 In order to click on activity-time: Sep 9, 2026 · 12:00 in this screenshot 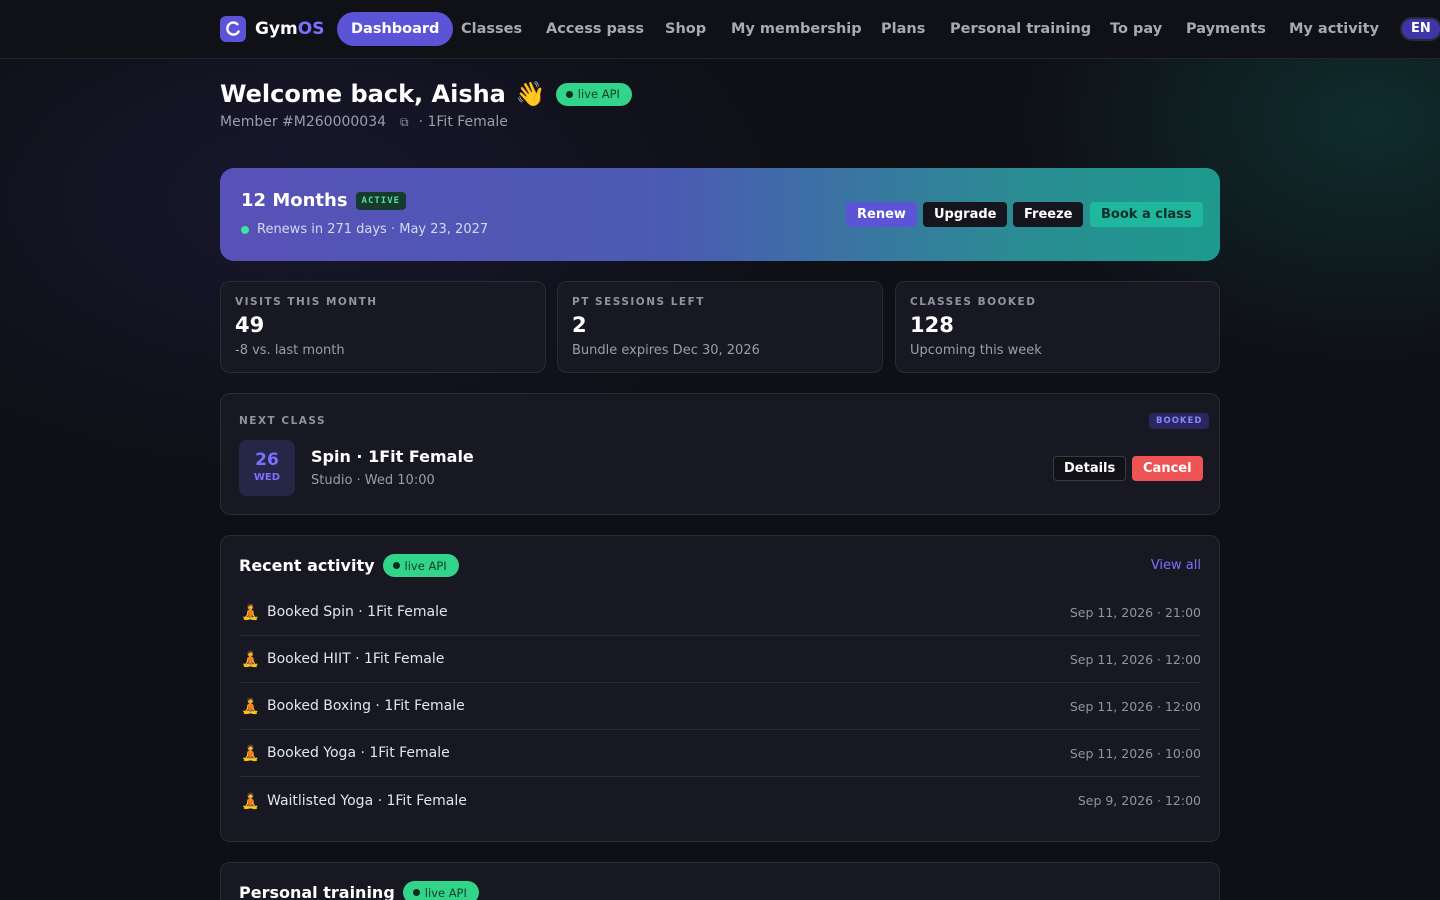, I will do `click(1139, 800)`.